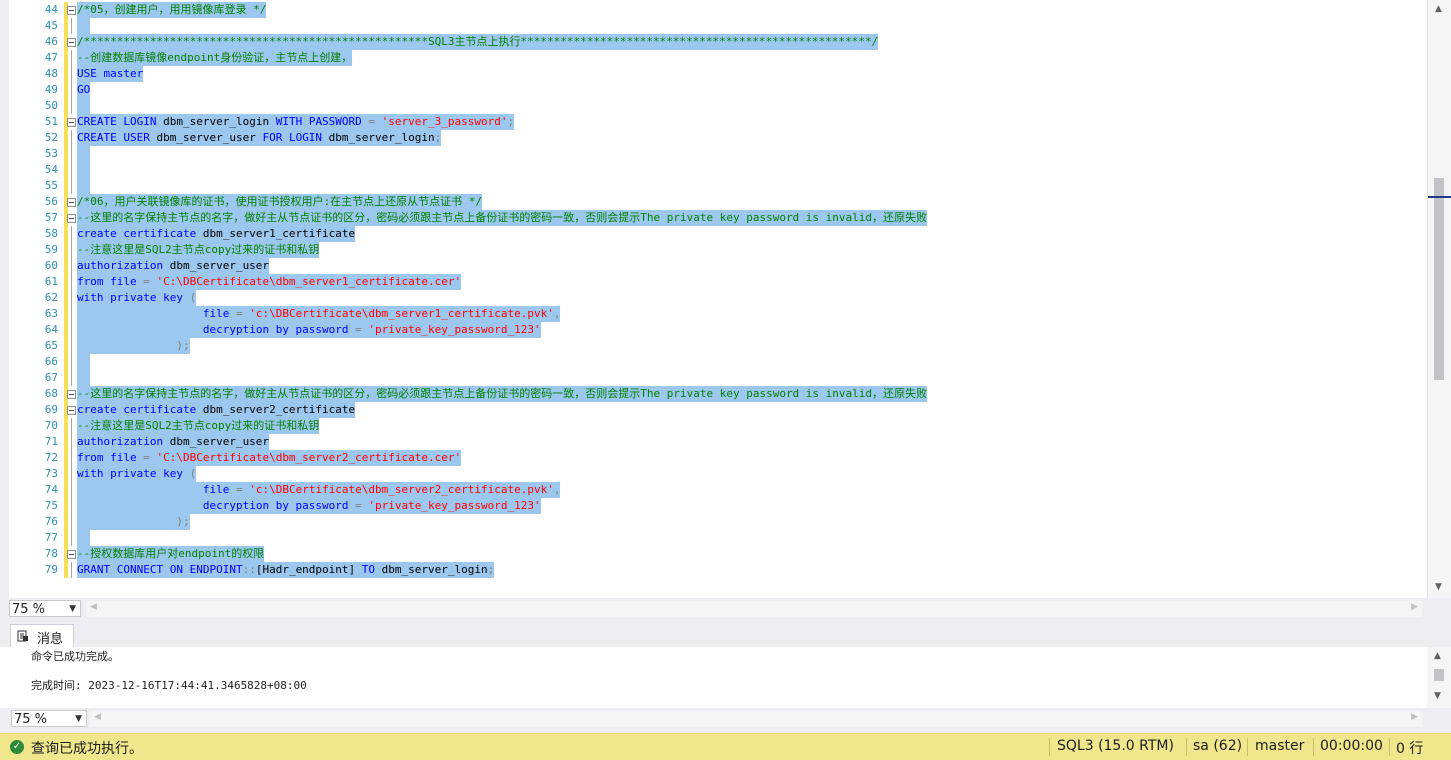 This screenshot has height=760, width=1451. What do you see at coordinates (110, 74) in the screenshot?
I see `code-text: USE master` at bounding box center [110, 74].